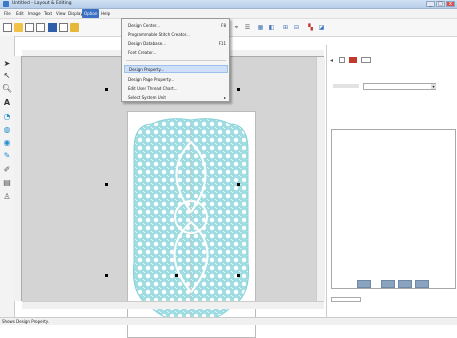  What do you see at coordinates (247, 27) in the screenshot?
I see `text-tool-icon: ☰` at bounding box center [247, 27].